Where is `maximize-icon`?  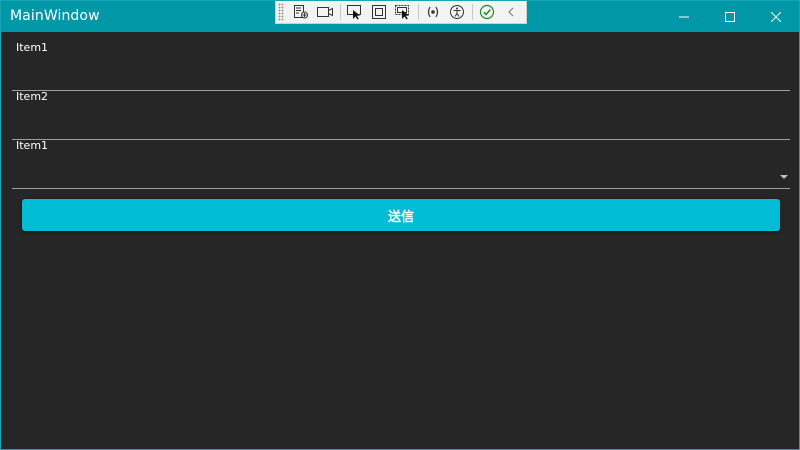
maximize-icon is located at coordinates (730, 16).